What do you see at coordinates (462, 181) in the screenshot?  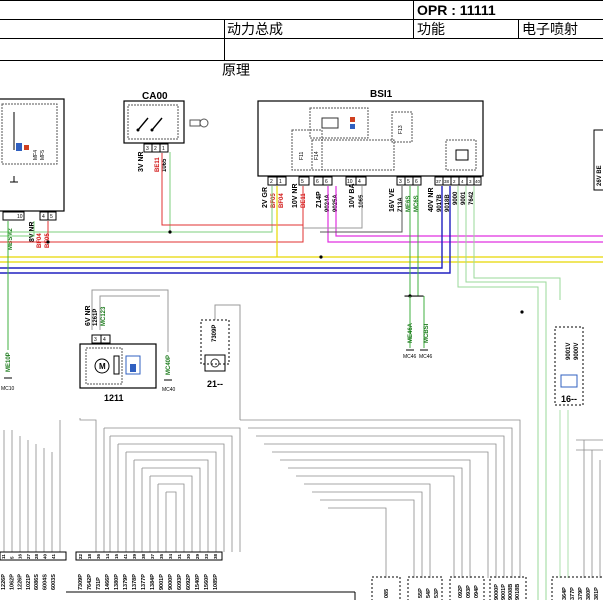 I see `bsi1-pin: 4` at bounding box center [462, 181].